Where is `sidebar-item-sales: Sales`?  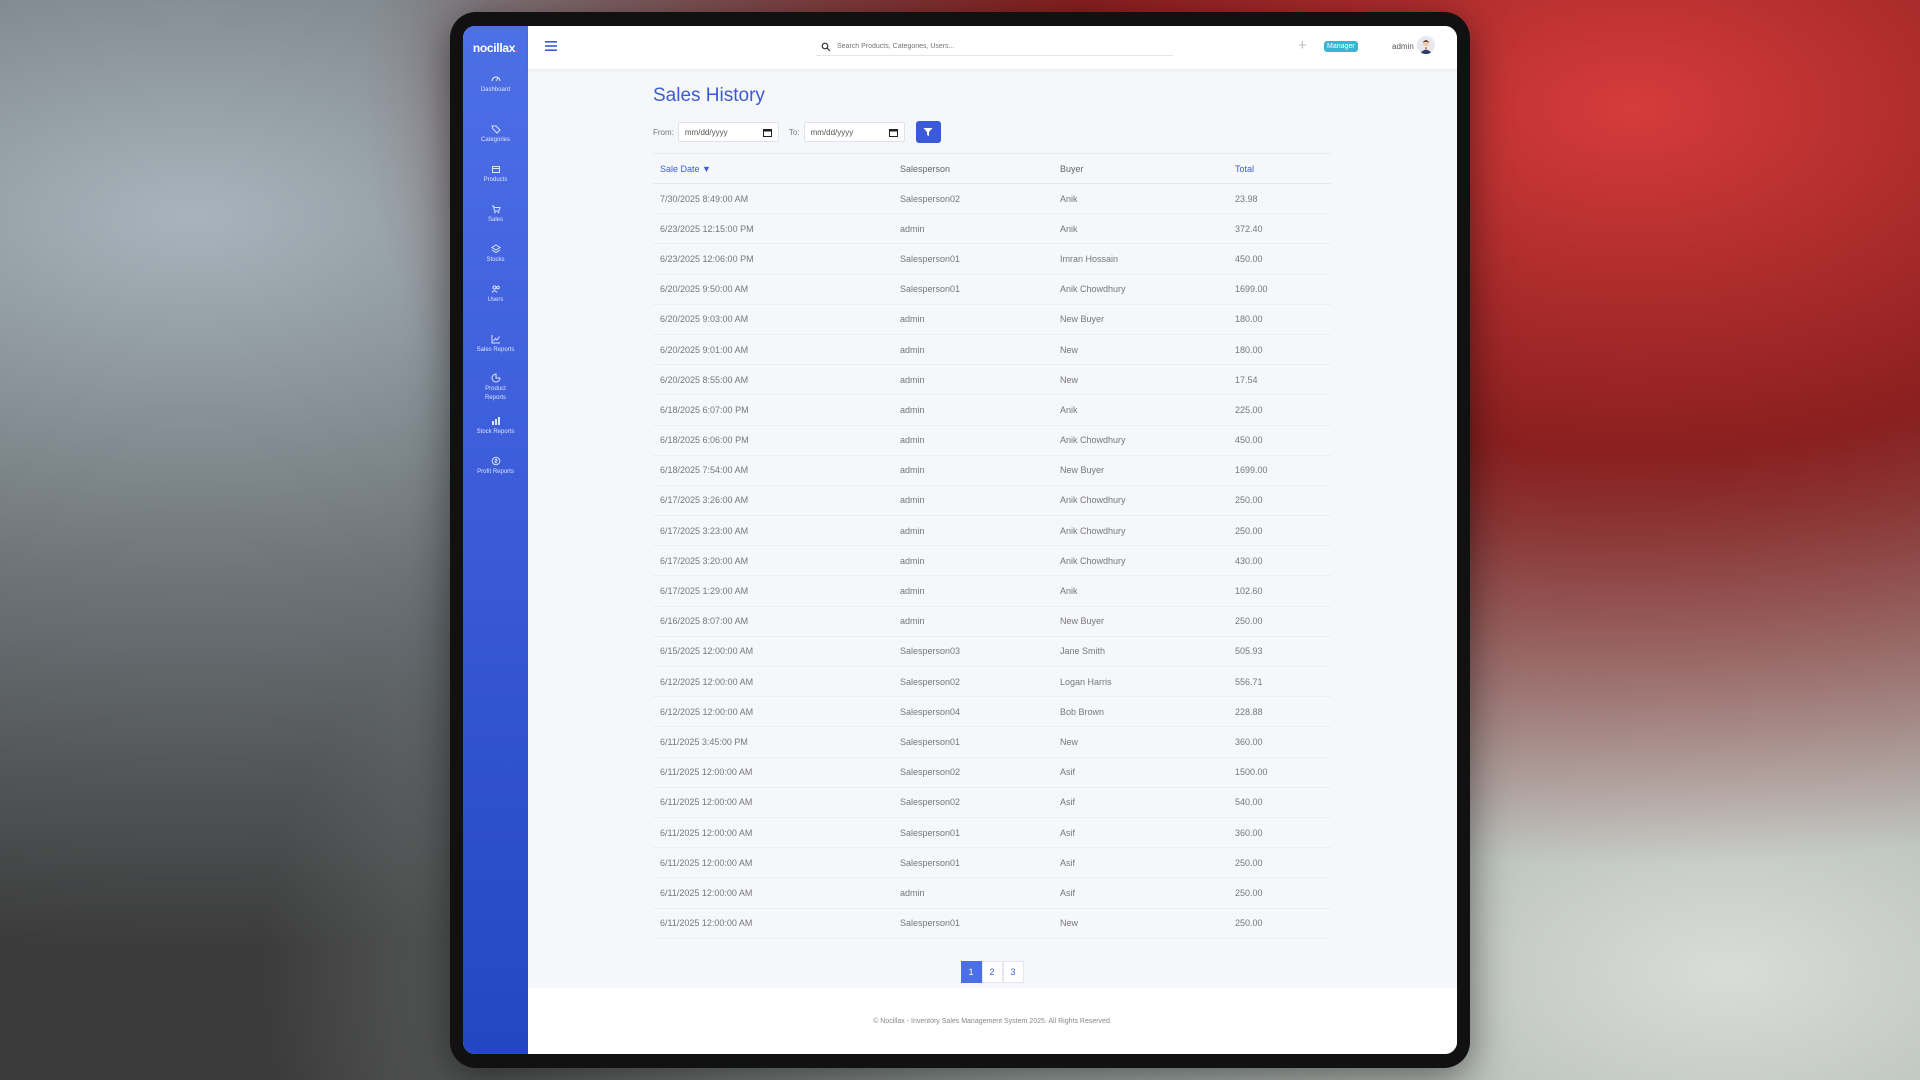 sidebar-item-sales: Sales is located at coordinates (495, 214).